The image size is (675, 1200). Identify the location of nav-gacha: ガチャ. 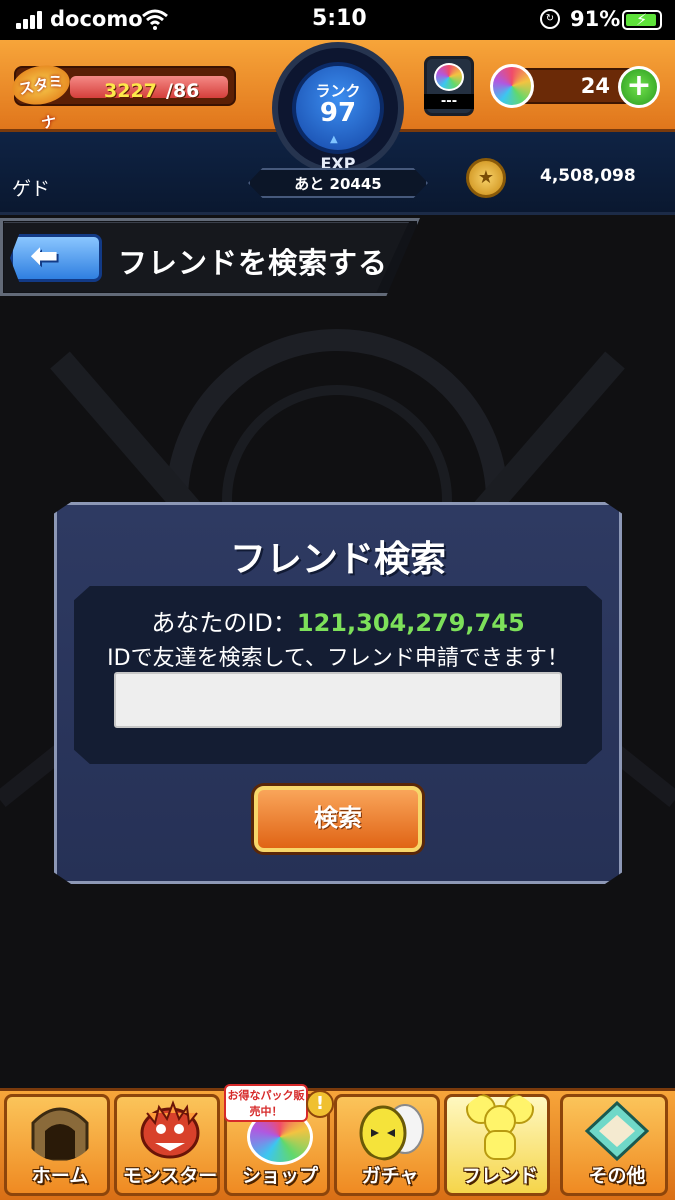
(387, 1145).